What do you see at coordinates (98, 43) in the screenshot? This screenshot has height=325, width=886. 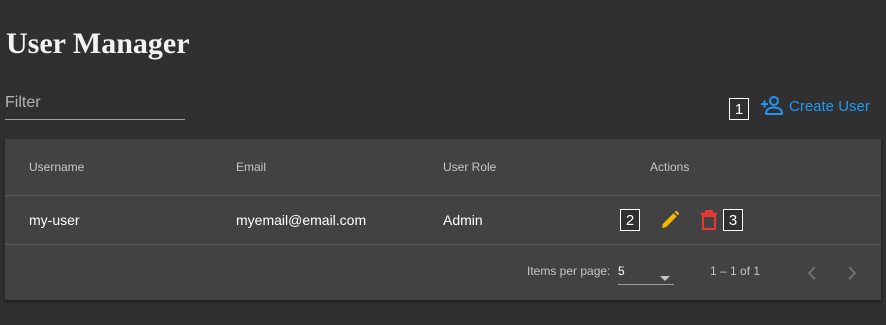 I see `page-title: User Manager` at bounding box center [98, 43].